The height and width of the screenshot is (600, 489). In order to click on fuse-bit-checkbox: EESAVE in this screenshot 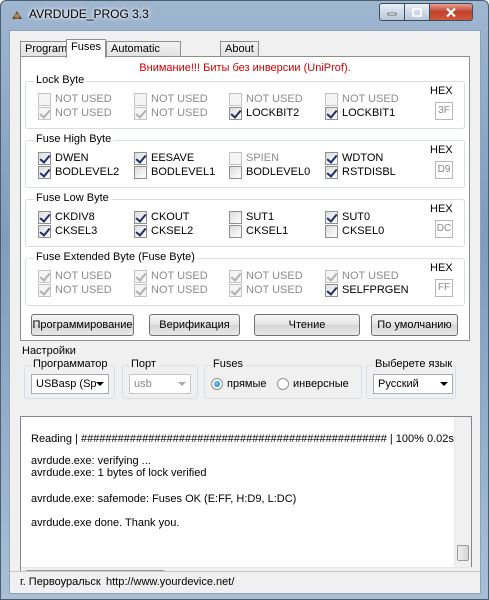, I will do `click(164, 158)`.